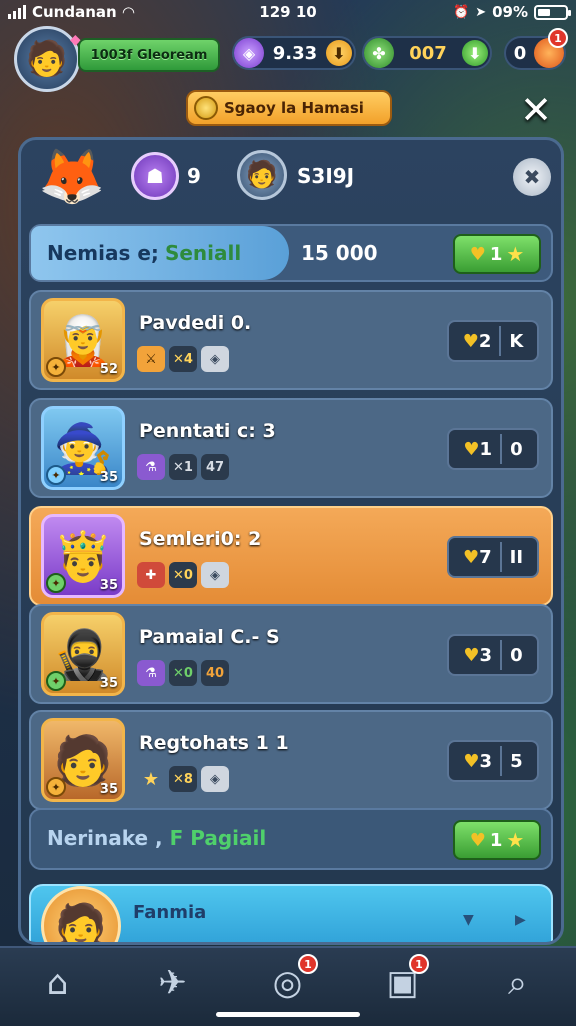  Describe the element at coordinates (291, 253) in the screenshot. I see `top-rank-bar: Nemias e; Seniall 15 000 ♥ 1 ★` at that location.